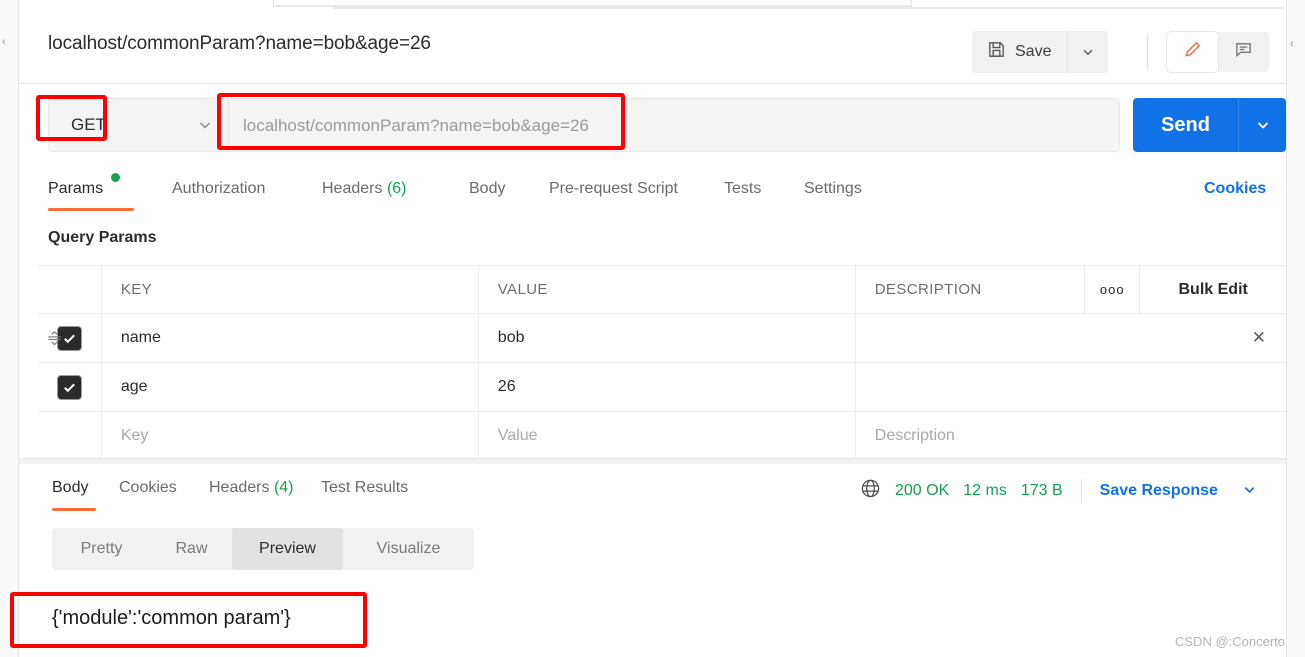 The width and height of the screenshot is (1305, 657). What do you see at coordinates (667, 289) in the screenshot?
I see `header-value-cell: VALUE` at bounding box center [667, 289].